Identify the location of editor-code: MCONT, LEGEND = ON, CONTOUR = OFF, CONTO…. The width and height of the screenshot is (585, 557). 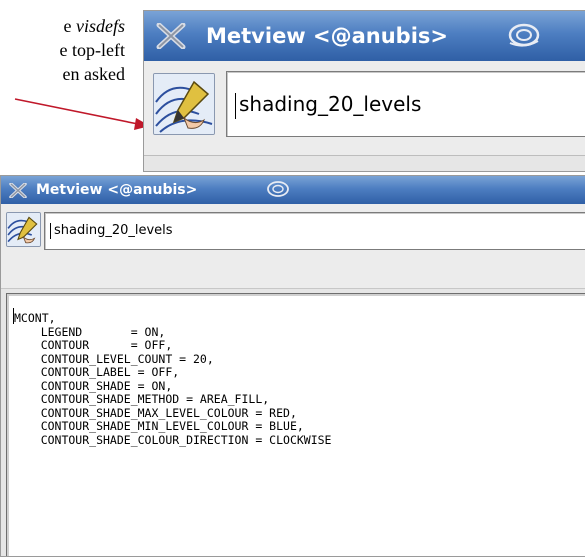
(172, 377).